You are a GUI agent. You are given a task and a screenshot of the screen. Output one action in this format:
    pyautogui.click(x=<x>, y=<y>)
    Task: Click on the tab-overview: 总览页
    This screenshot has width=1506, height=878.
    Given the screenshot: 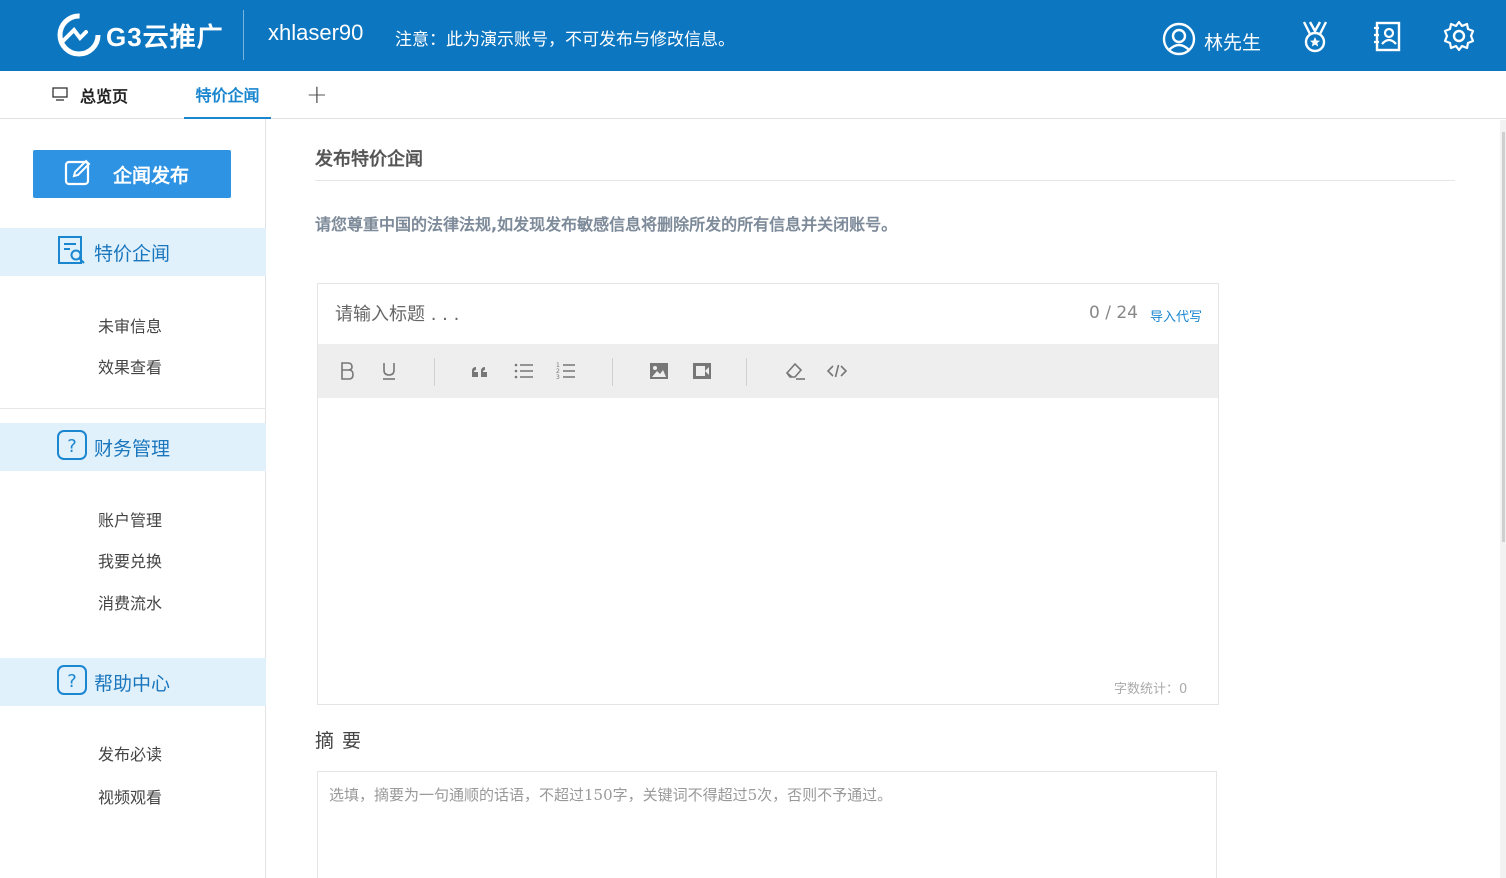 What is the action you would take?
    pyautogui.click(x=90, y=95)
    